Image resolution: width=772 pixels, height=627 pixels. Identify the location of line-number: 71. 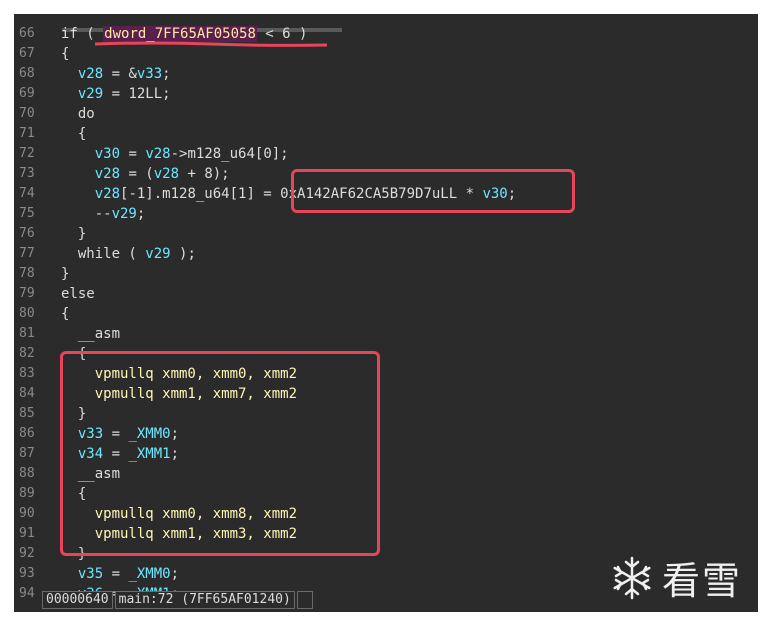
(27, 133).